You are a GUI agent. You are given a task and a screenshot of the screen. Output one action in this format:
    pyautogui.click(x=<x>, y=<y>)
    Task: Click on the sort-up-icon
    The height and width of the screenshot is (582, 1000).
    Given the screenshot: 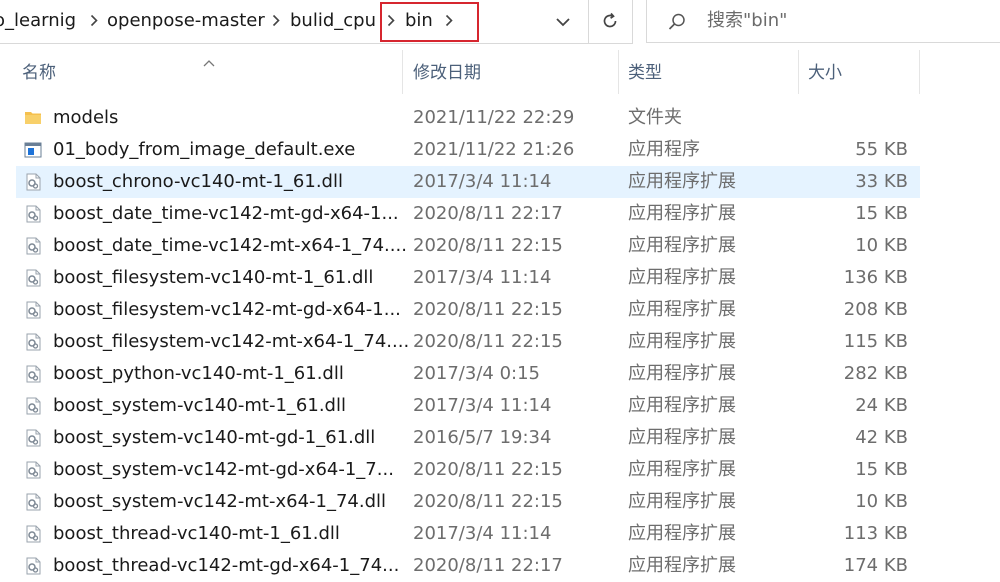 What is the action you would take?
    pyautogui.click(x=209, y=59)
    